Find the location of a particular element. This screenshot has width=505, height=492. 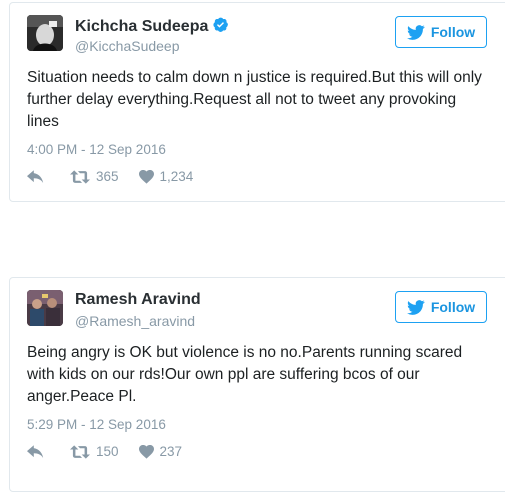

author-name-text: Ramesh Aravind is located at coordinates (138, 299).